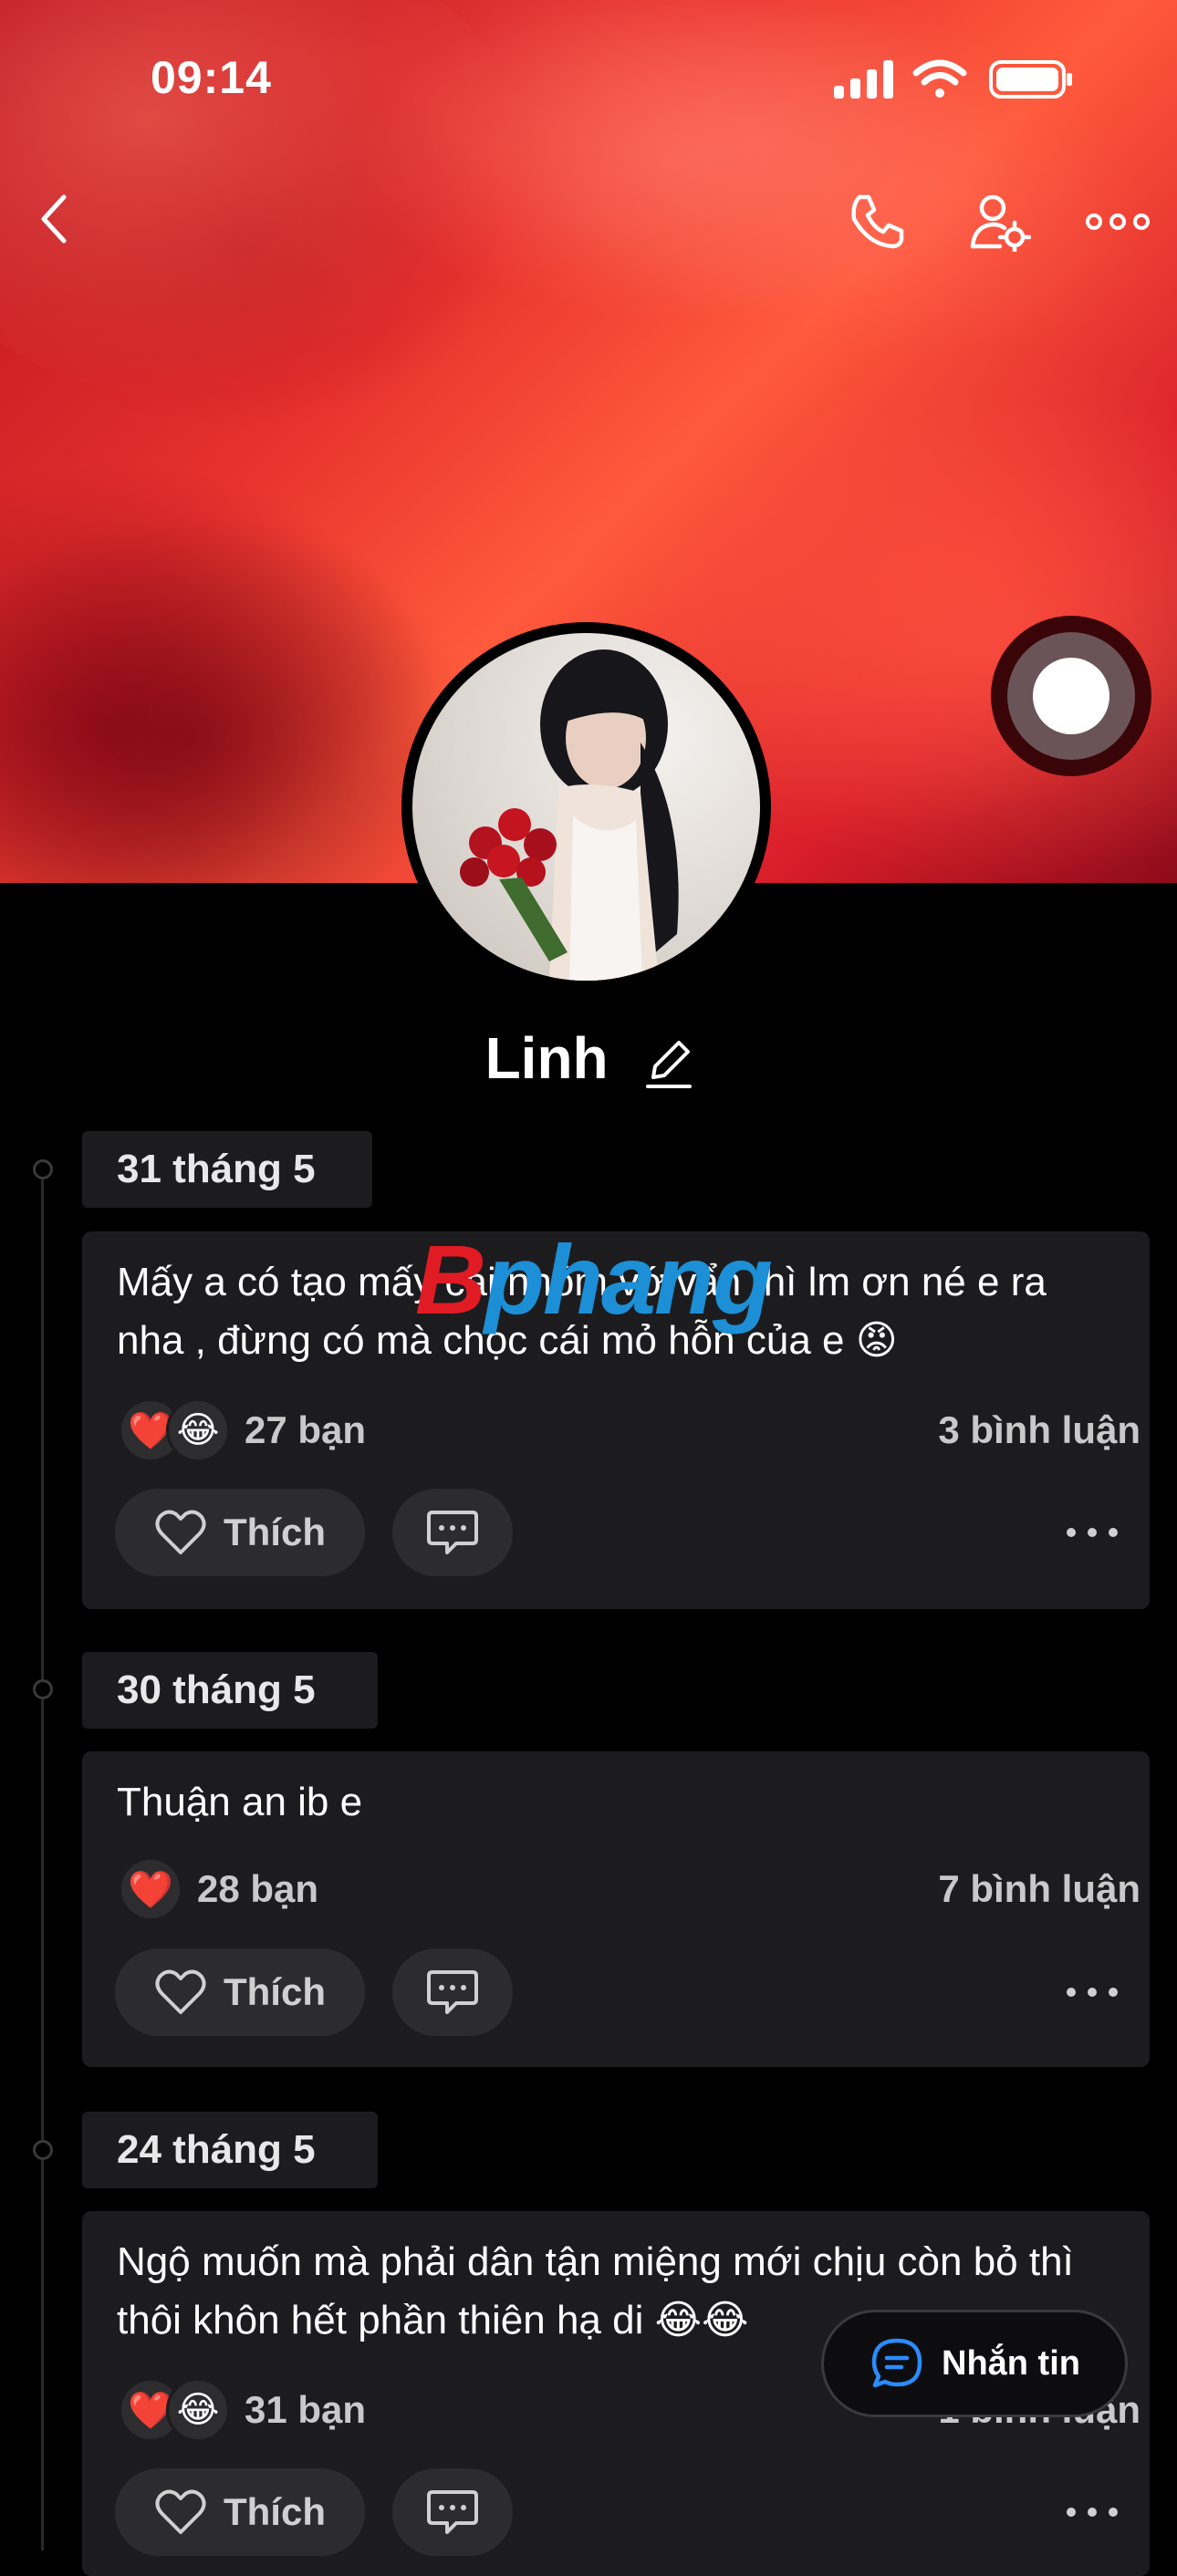 The height and width of the screenshot is (2576, 1177). I want to click on phone-icon, so click(878, 221).